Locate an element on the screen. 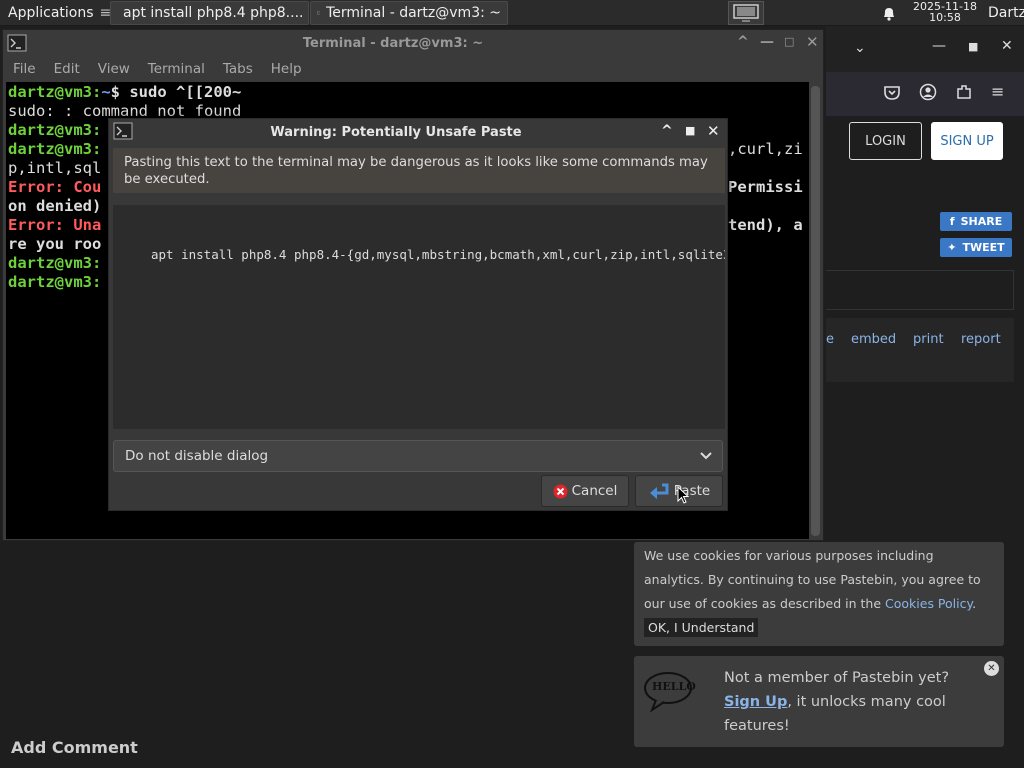 The height and width of the screenshot is (768, 1024). cookie-ok-button: OK, I Understand is located at coordinates (701, 627).